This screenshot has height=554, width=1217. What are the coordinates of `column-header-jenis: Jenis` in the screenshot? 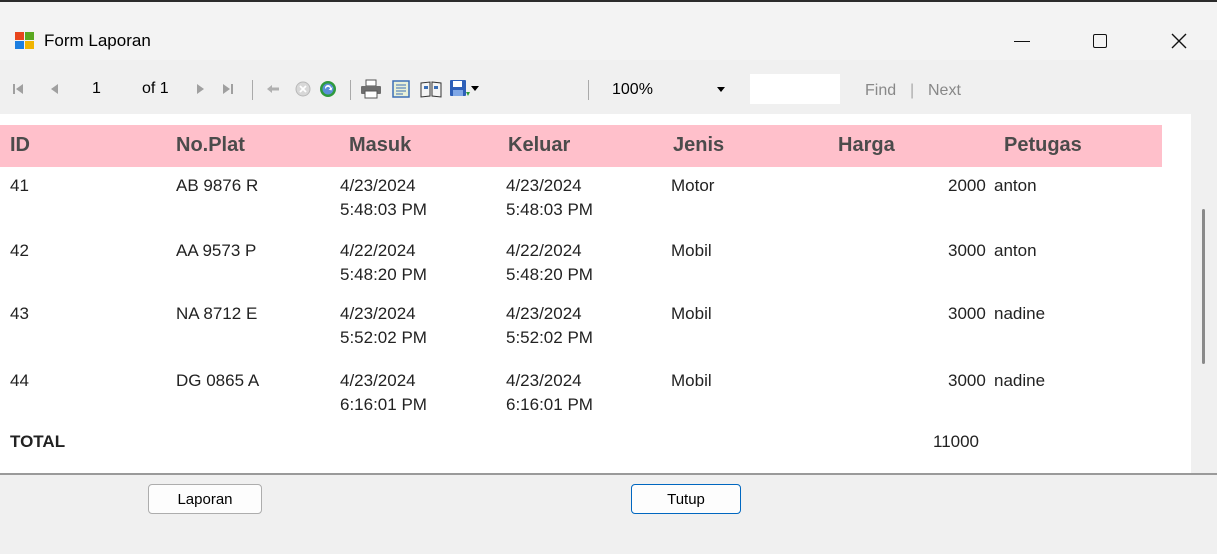 It's located at (699, 145).